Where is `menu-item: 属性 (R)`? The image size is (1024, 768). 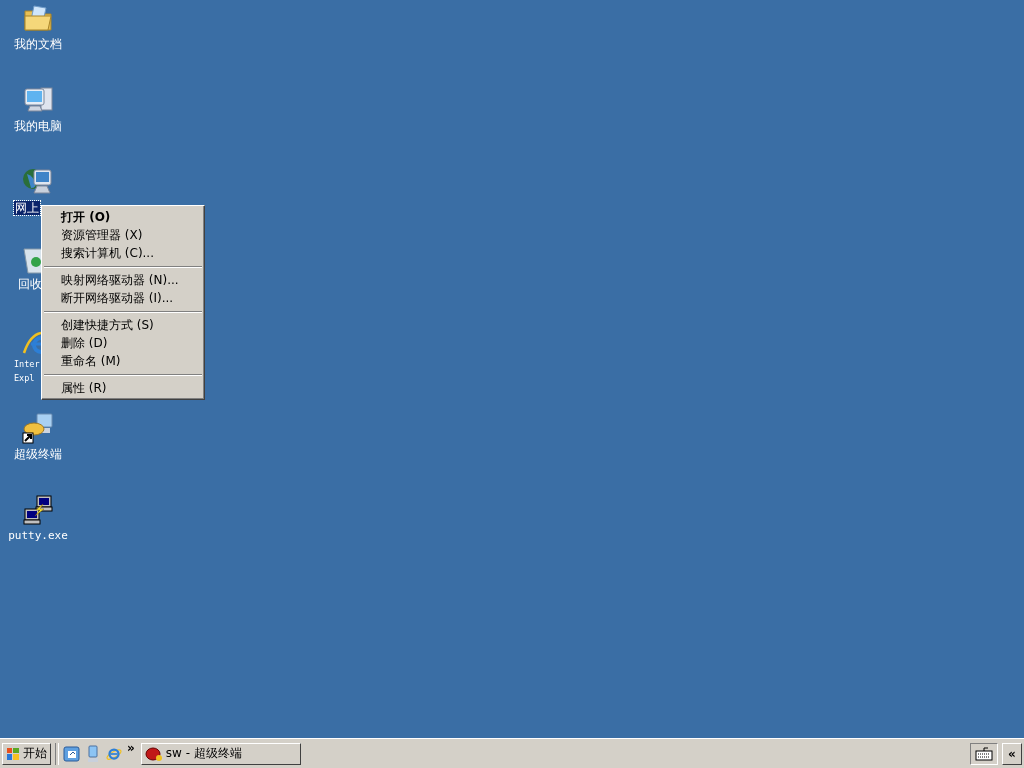 menu-item: 属性 (R) is located at coordinates (123, 388).